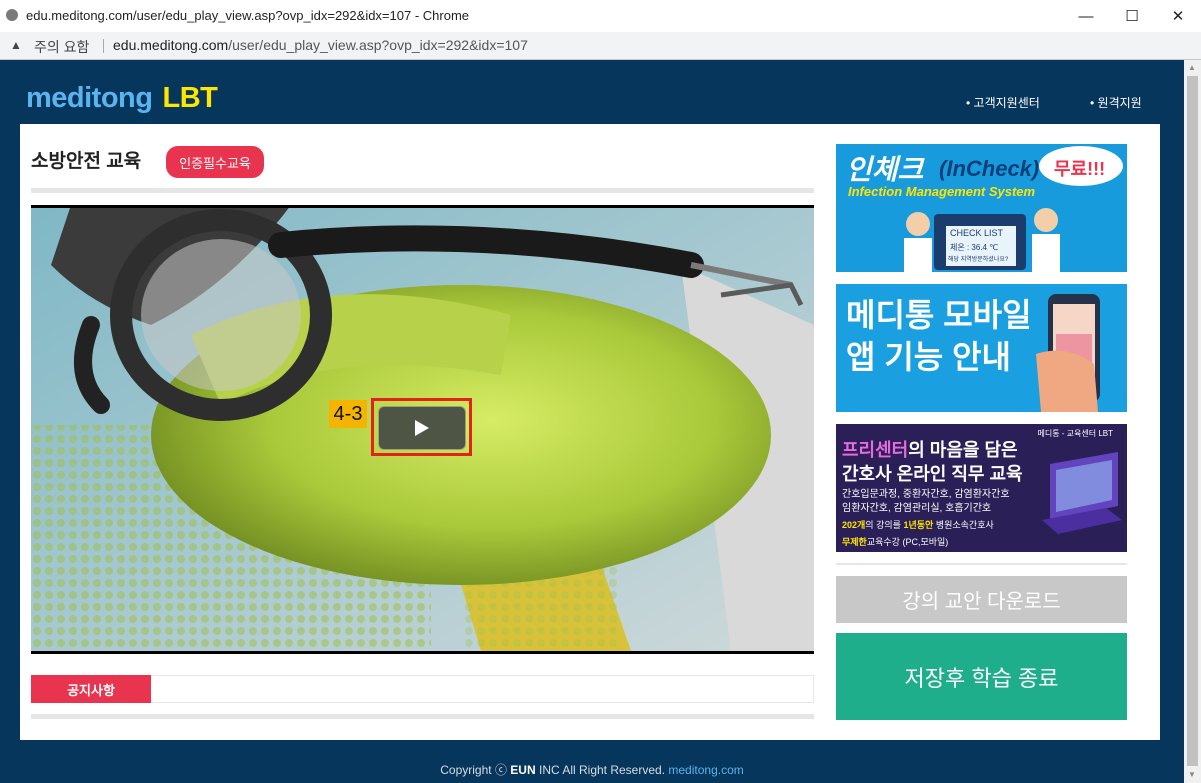 The height and width of the screenshot is (783, 1201). I want to click on nurse-count: 202개, so click(854, 525).